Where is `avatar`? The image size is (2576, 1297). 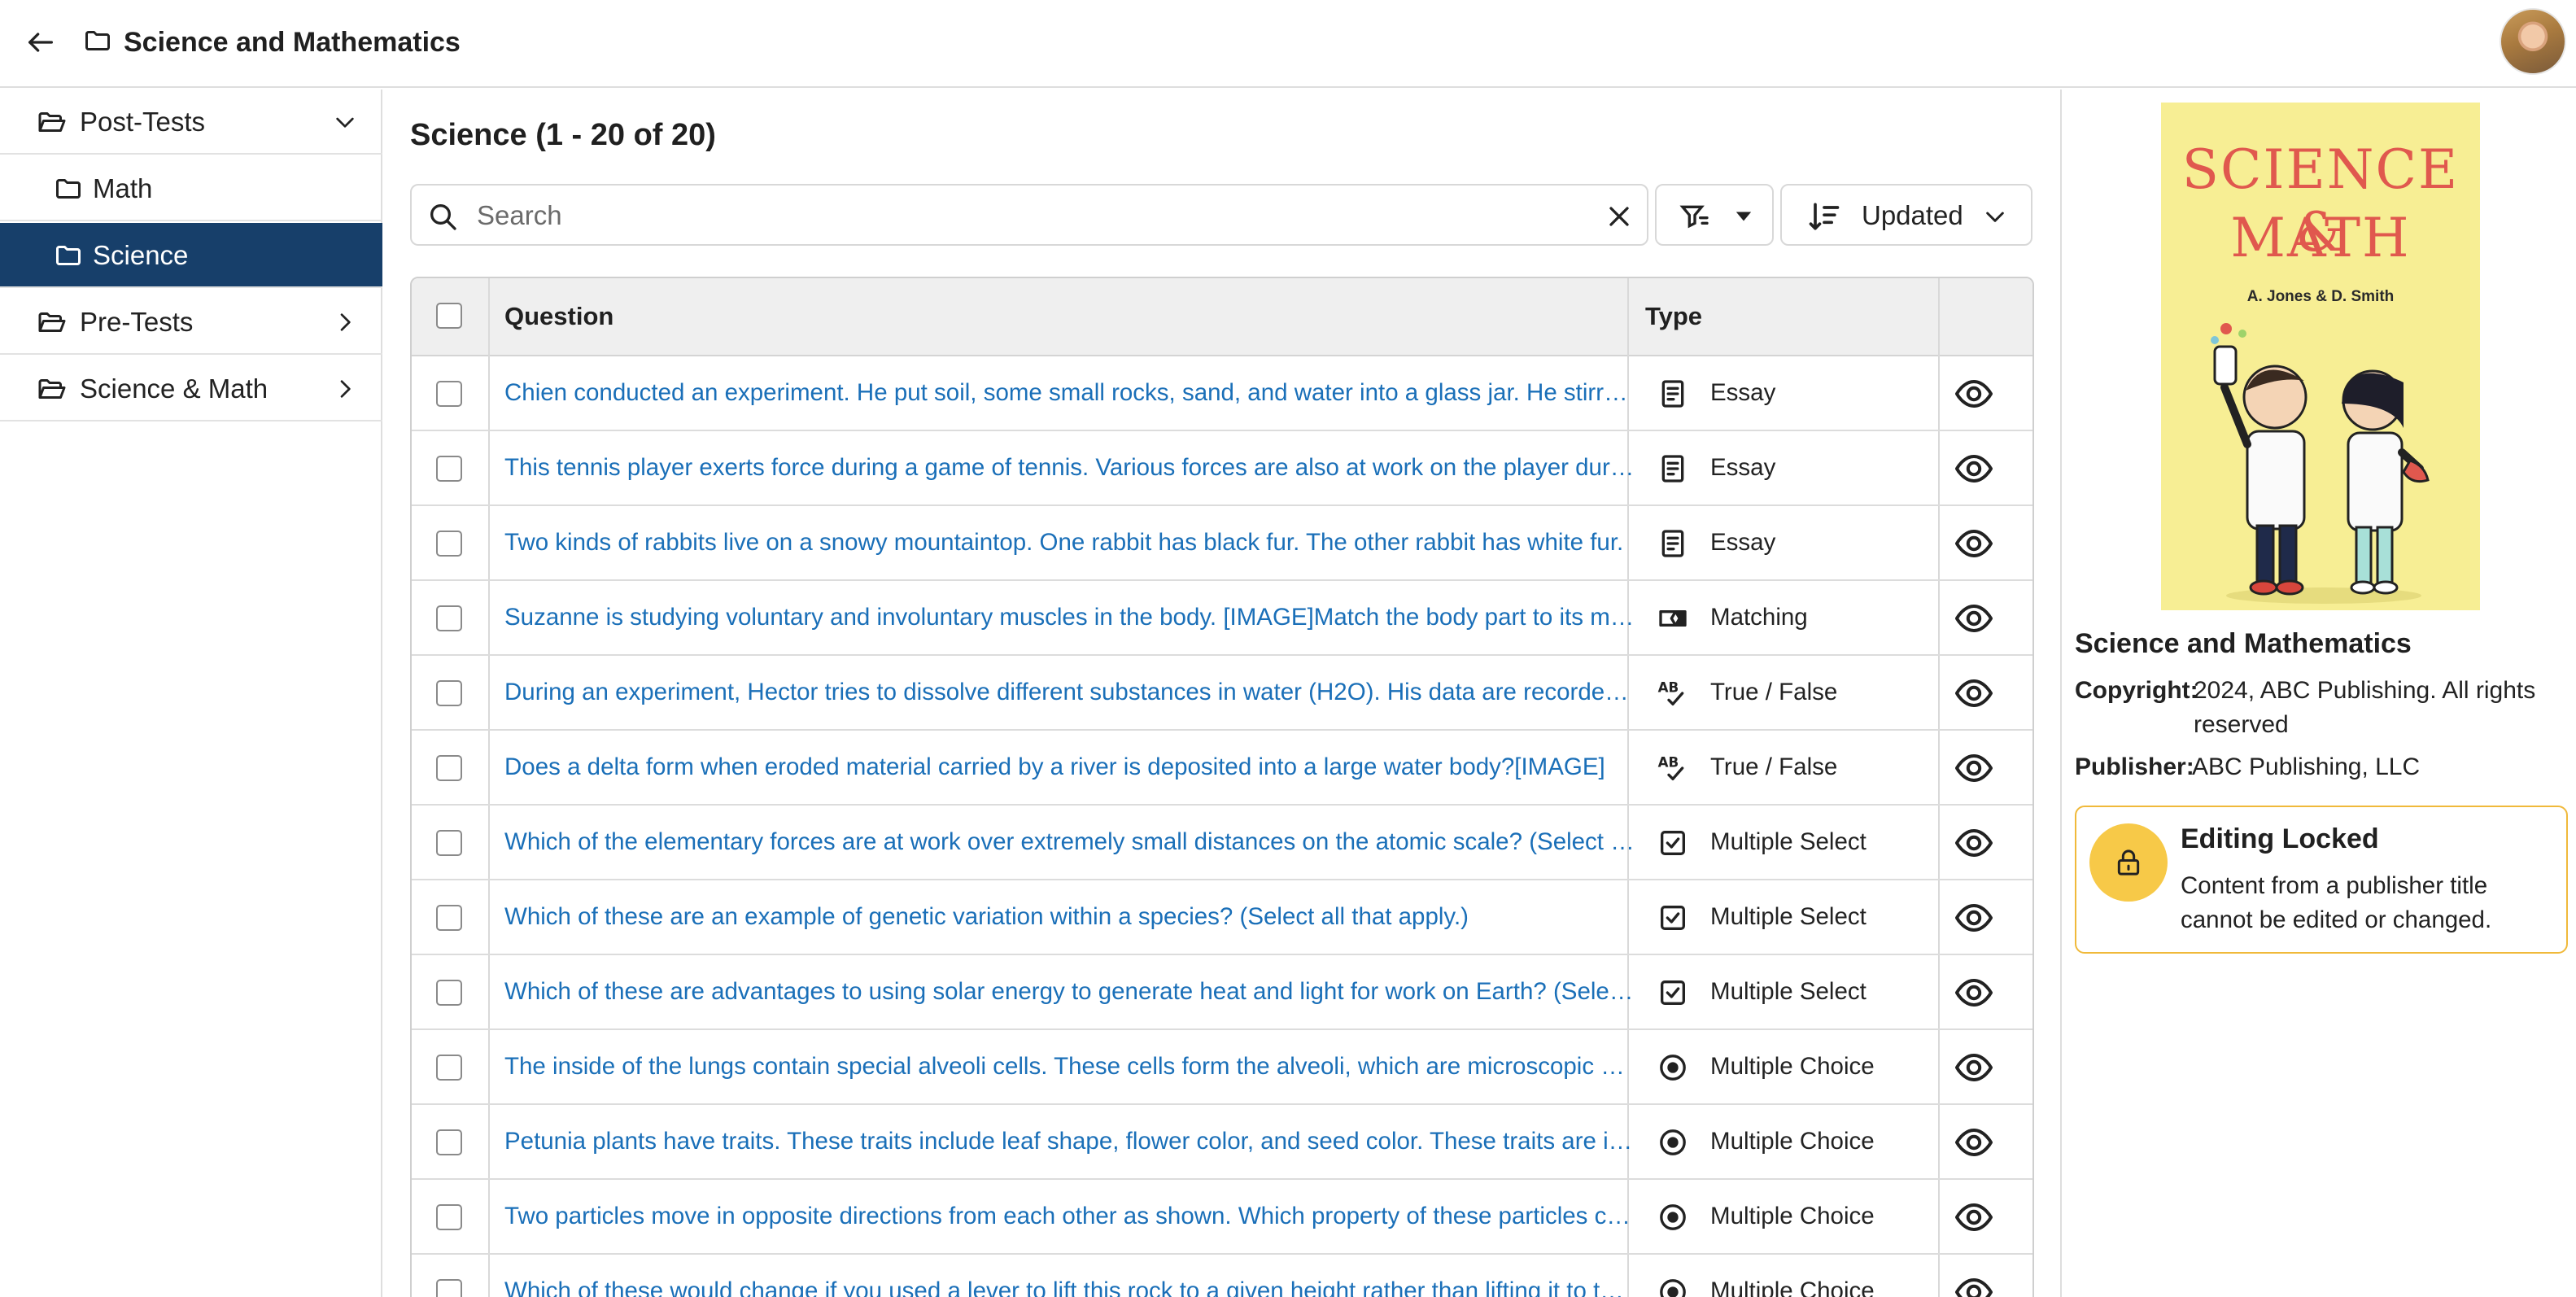 avatar is located at coordinates (2533, 41).